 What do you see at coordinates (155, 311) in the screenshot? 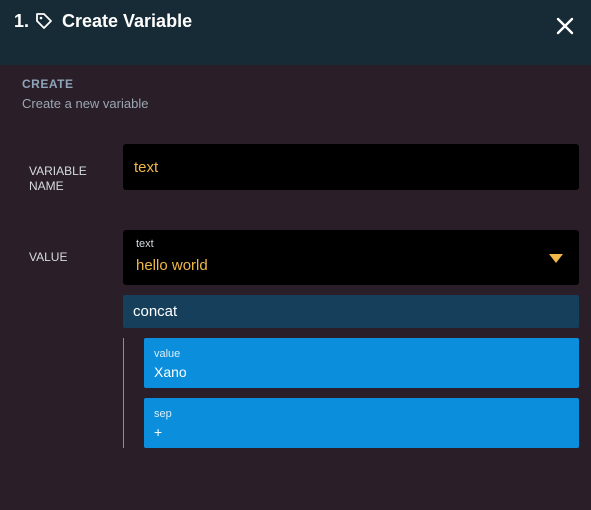
I see `filter-name: concat` at bounding box center [155, 311].